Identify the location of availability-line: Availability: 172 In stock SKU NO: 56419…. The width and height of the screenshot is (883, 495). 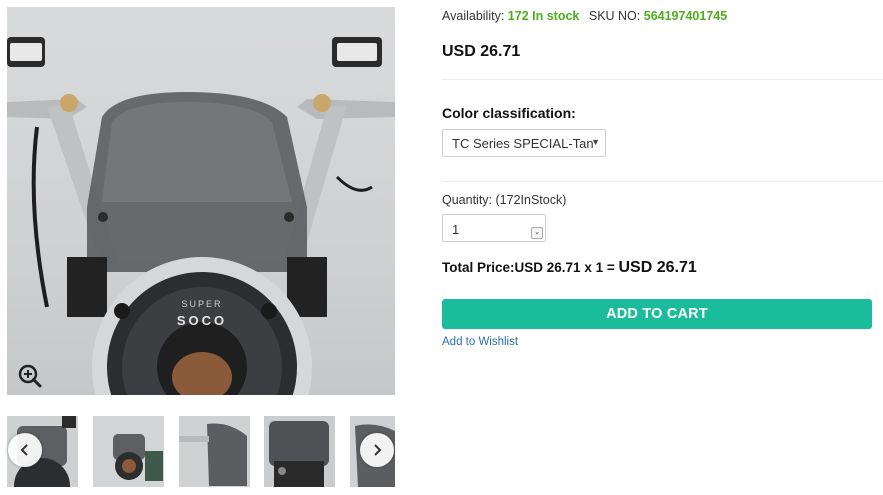
(584, 16).